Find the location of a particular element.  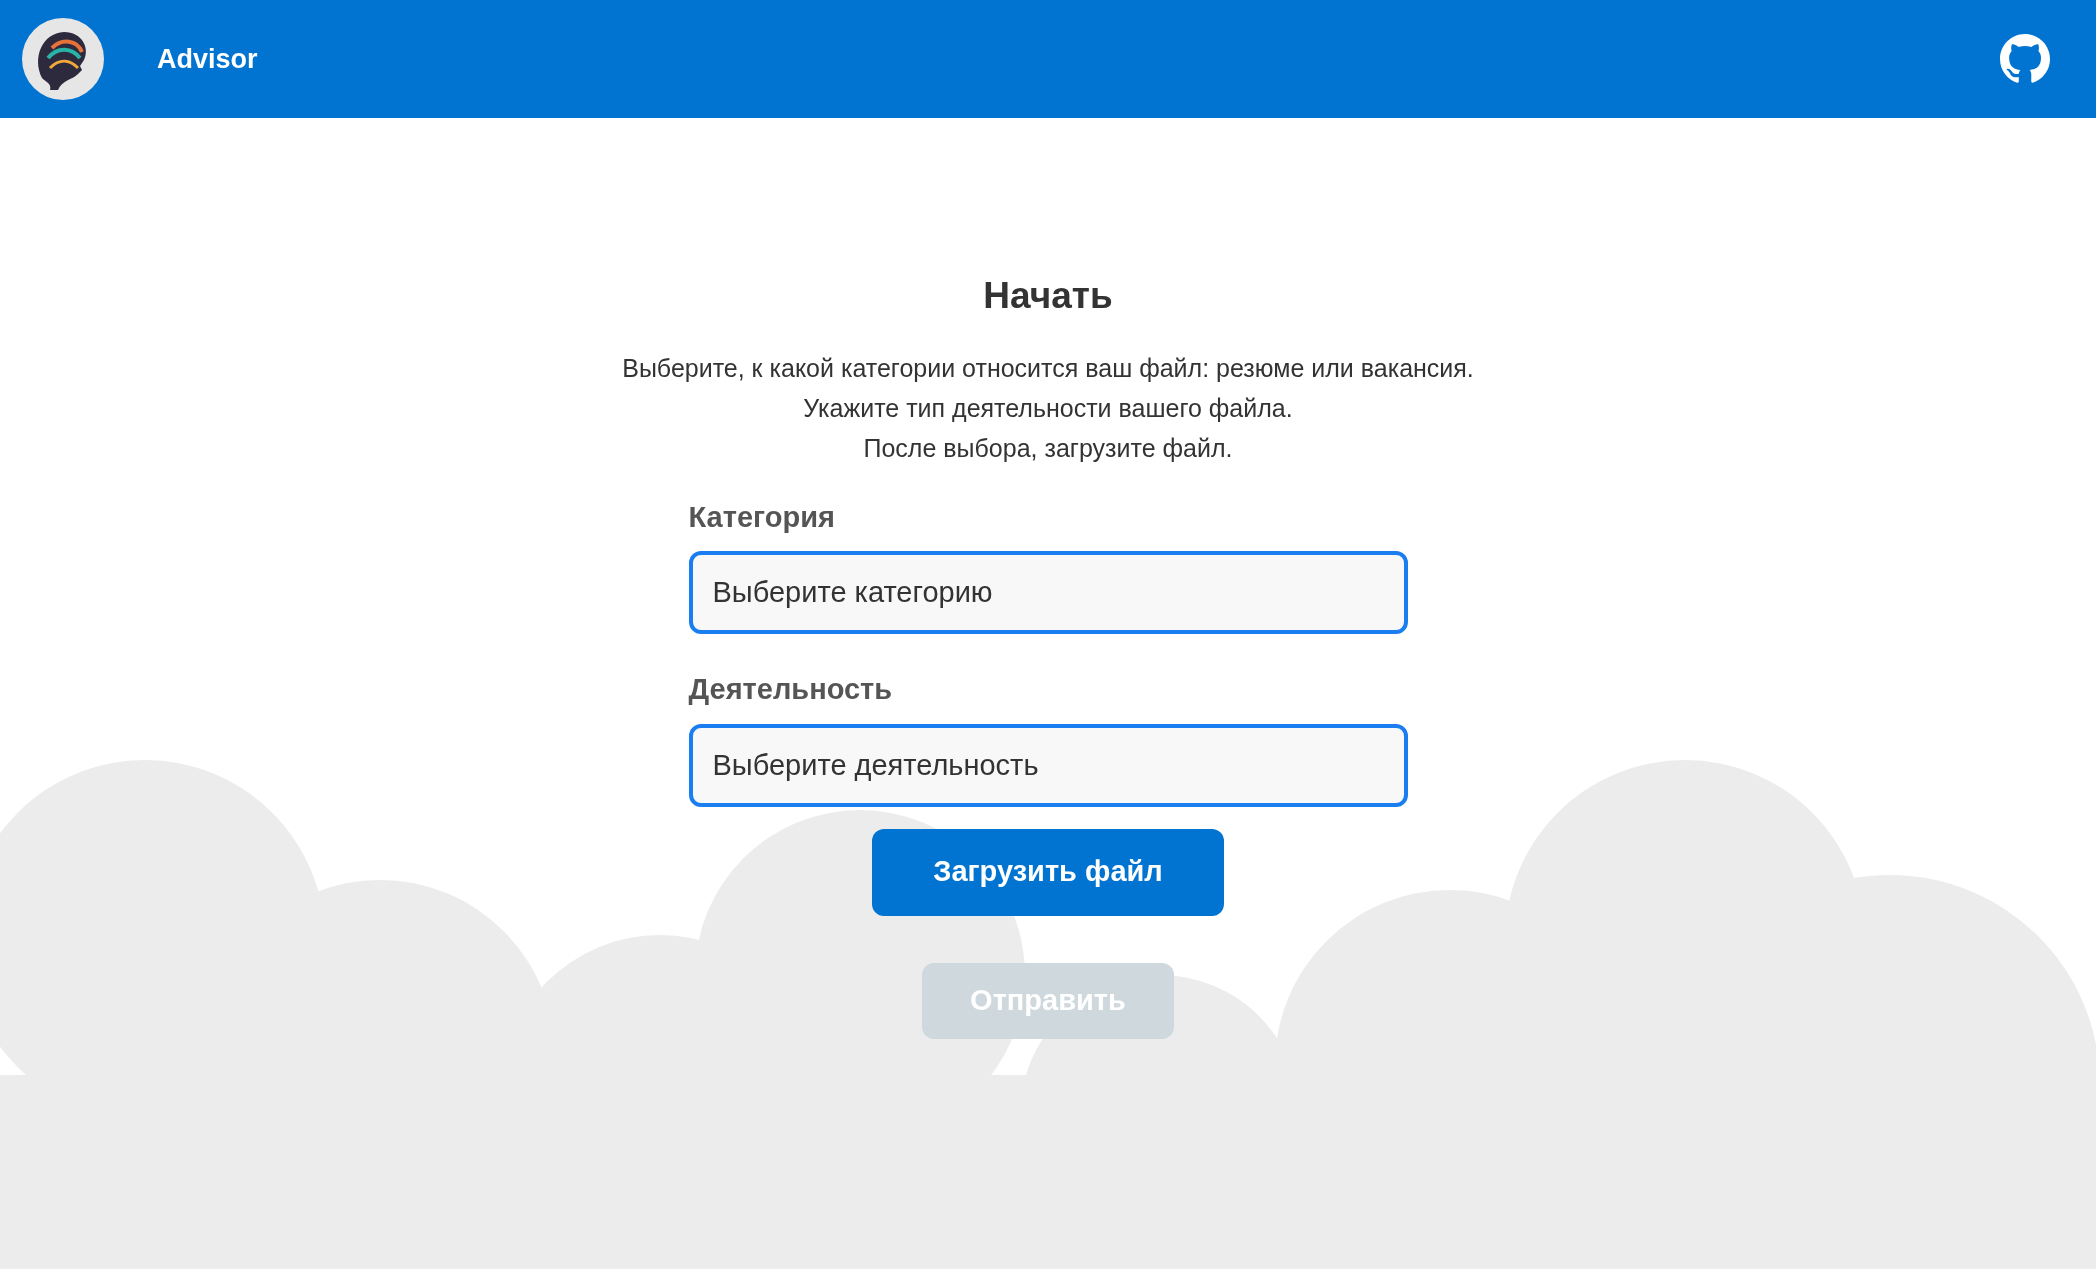

instruction-text: Выберите, к какой категории относится ваш файл: резюме или вакансия. is located at coordinates (1048, 368).